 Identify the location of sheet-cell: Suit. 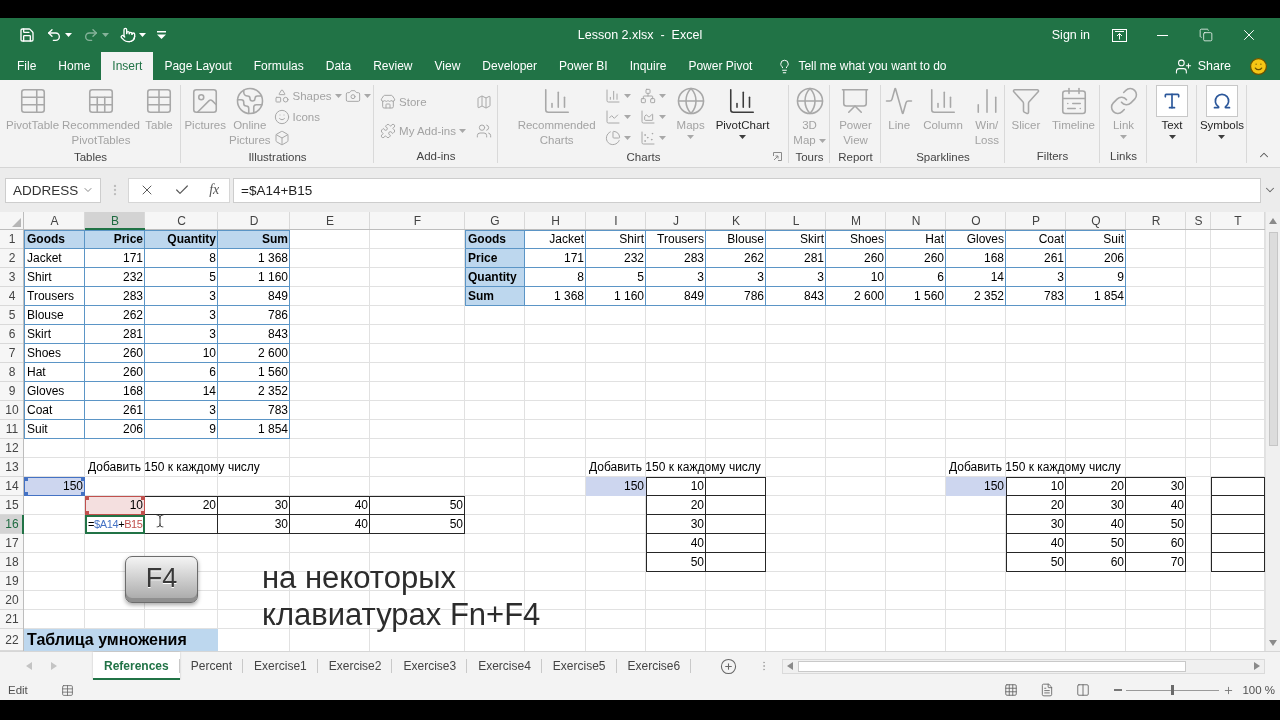
(54, 429).